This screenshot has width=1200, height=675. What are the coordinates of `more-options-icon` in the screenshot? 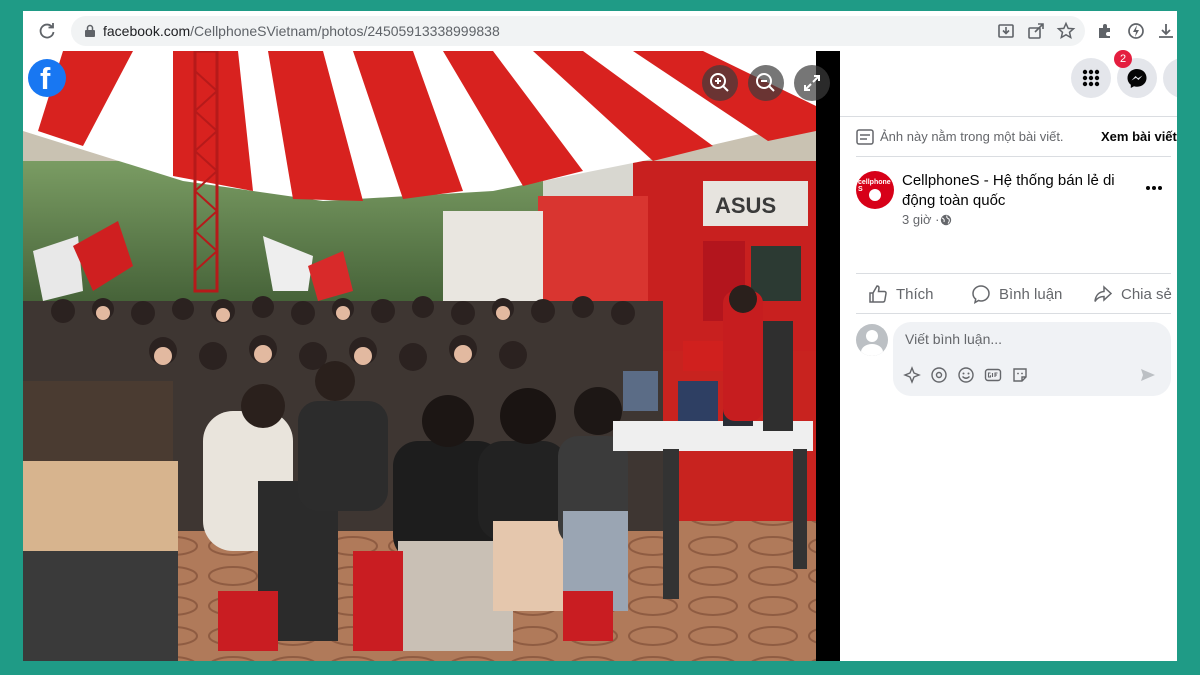 It's located at (1154, 188).